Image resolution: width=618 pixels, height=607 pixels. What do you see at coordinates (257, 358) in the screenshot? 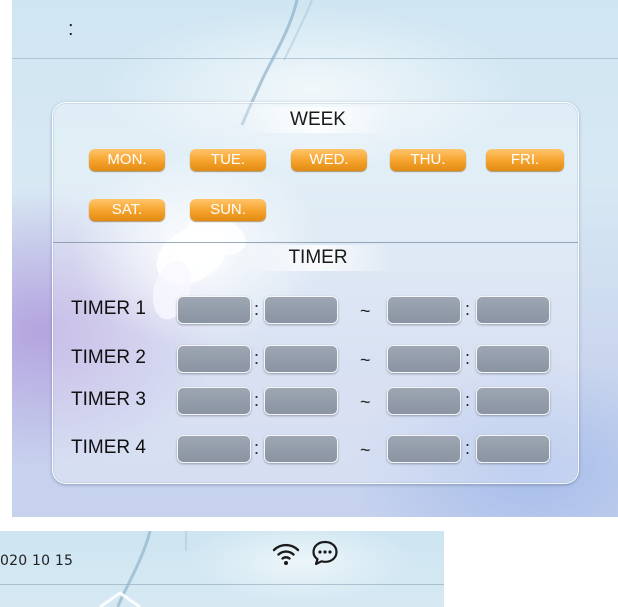
I see `timer-2-start-colon: :` at bounding box center [257, 358].